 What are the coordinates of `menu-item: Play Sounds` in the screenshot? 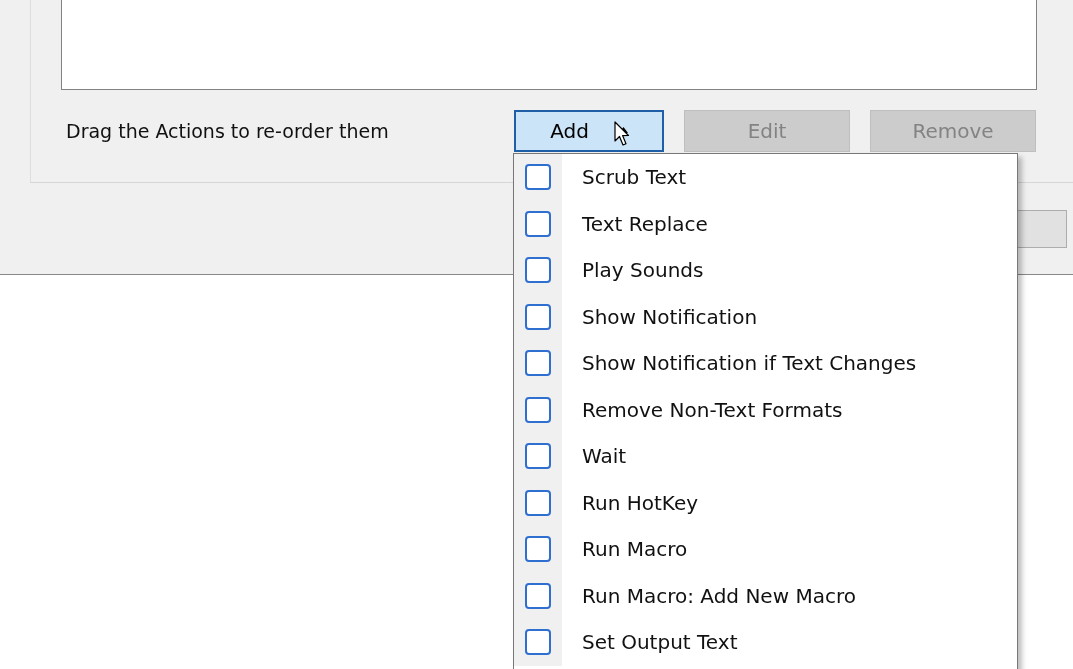 It's located at (765, 270).